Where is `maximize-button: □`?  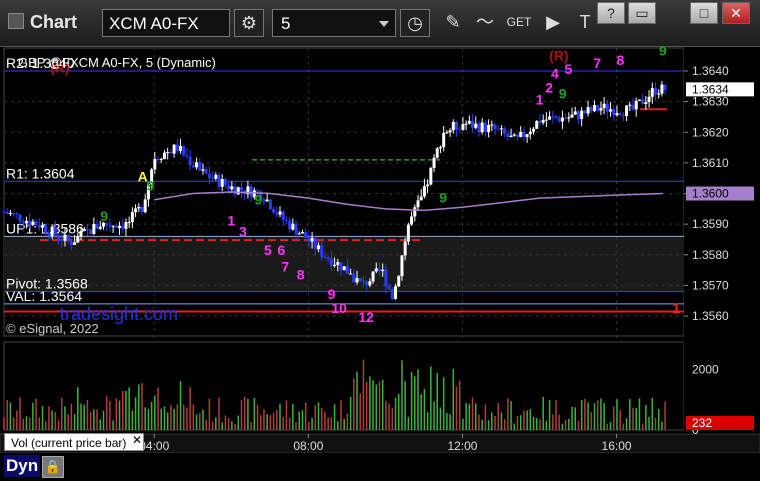
maximize-button: □ is located at coordinates (704, 13).